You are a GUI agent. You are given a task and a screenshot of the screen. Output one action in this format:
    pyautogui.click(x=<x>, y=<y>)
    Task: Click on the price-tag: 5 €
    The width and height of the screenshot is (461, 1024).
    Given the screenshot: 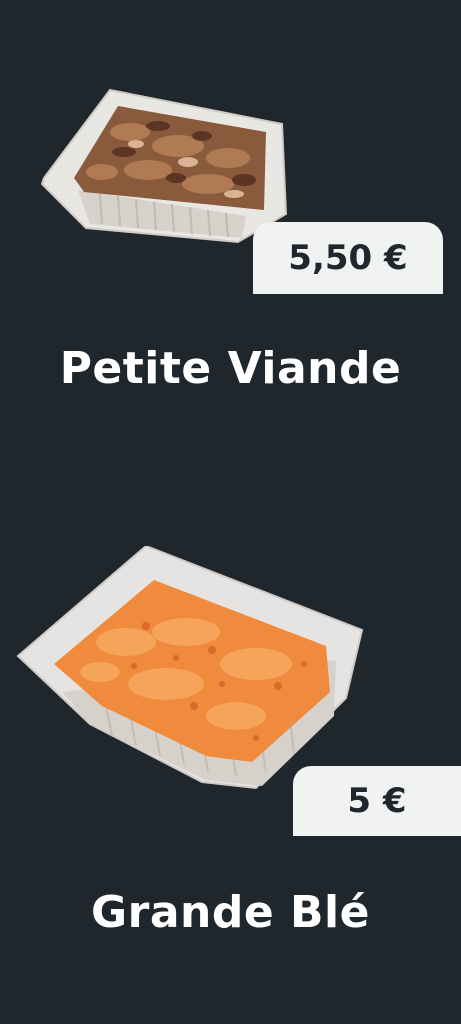 What is the action you would take?
    pyautogui.click(x=377, y=801)
    